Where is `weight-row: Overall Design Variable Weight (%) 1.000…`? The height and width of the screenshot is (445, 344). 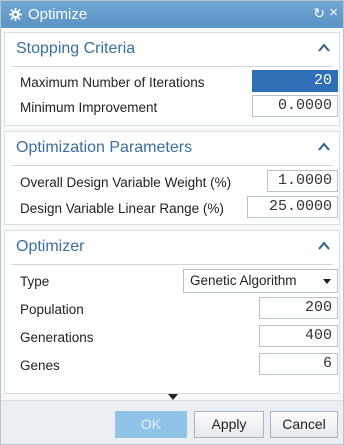 weight-row: Overall Design Variable Weight (%) 1.000… is located at coordinates (172, 183).